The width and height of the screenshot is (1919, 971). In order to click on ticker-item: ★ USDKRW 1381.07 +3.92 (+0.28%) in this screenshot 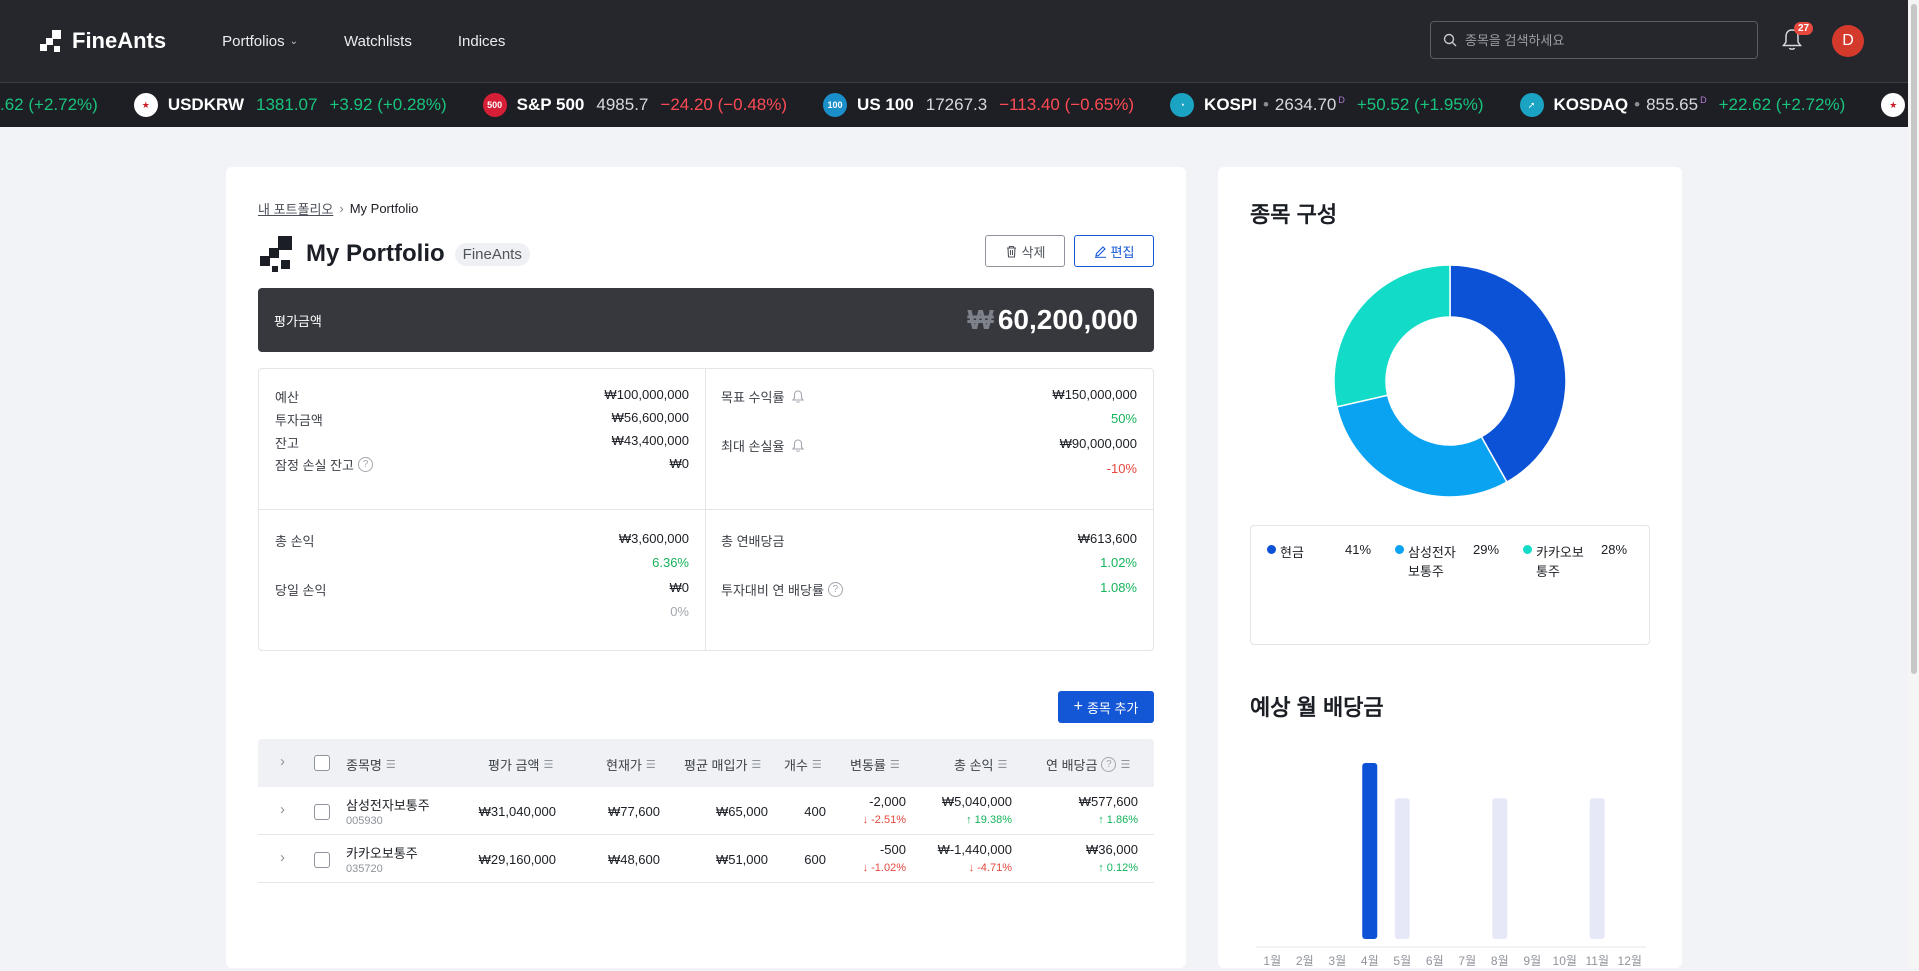, I will do `click(290, 105)`.